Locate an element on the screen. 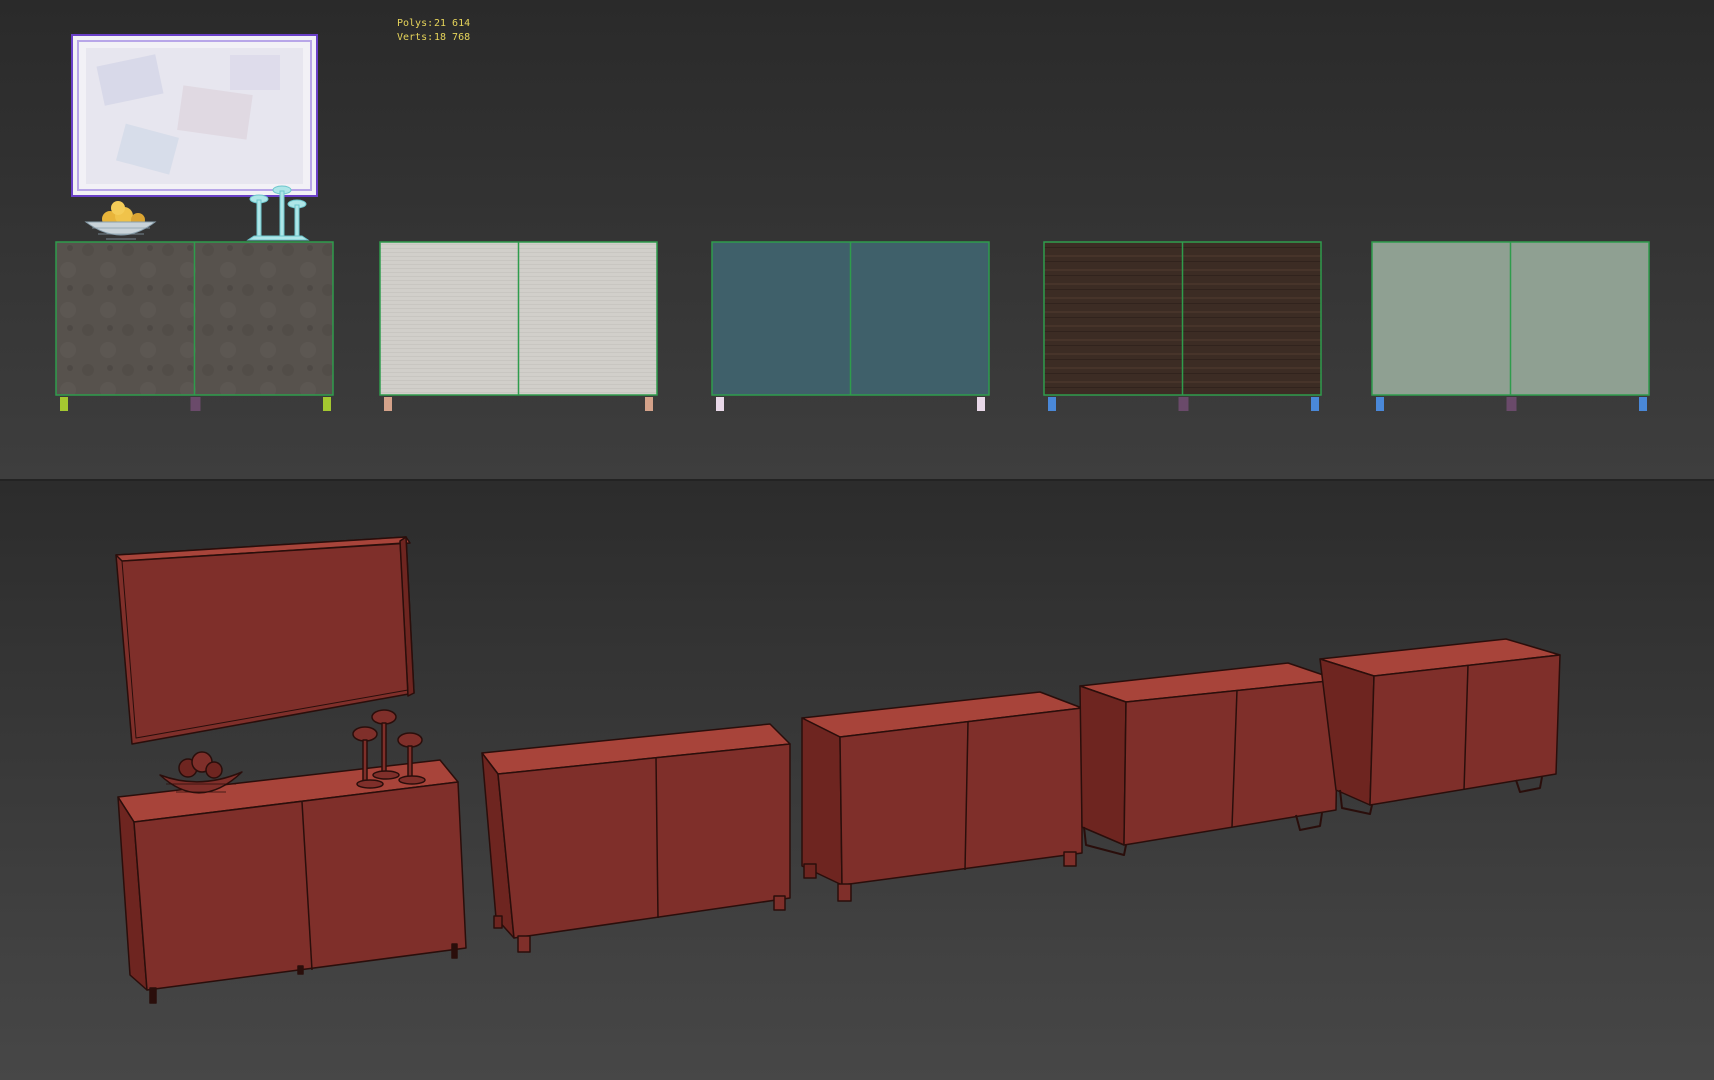  picture-frame is located at coordinates (194, 115).